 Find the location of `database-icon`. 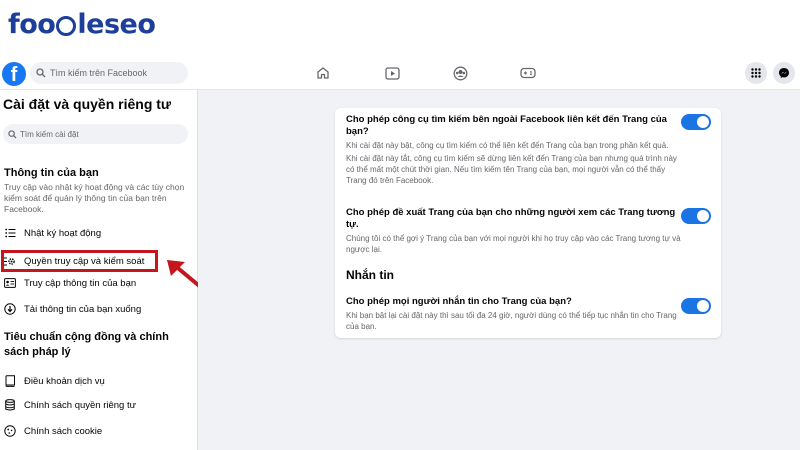

database-icon is located at coordinates (10, 405).